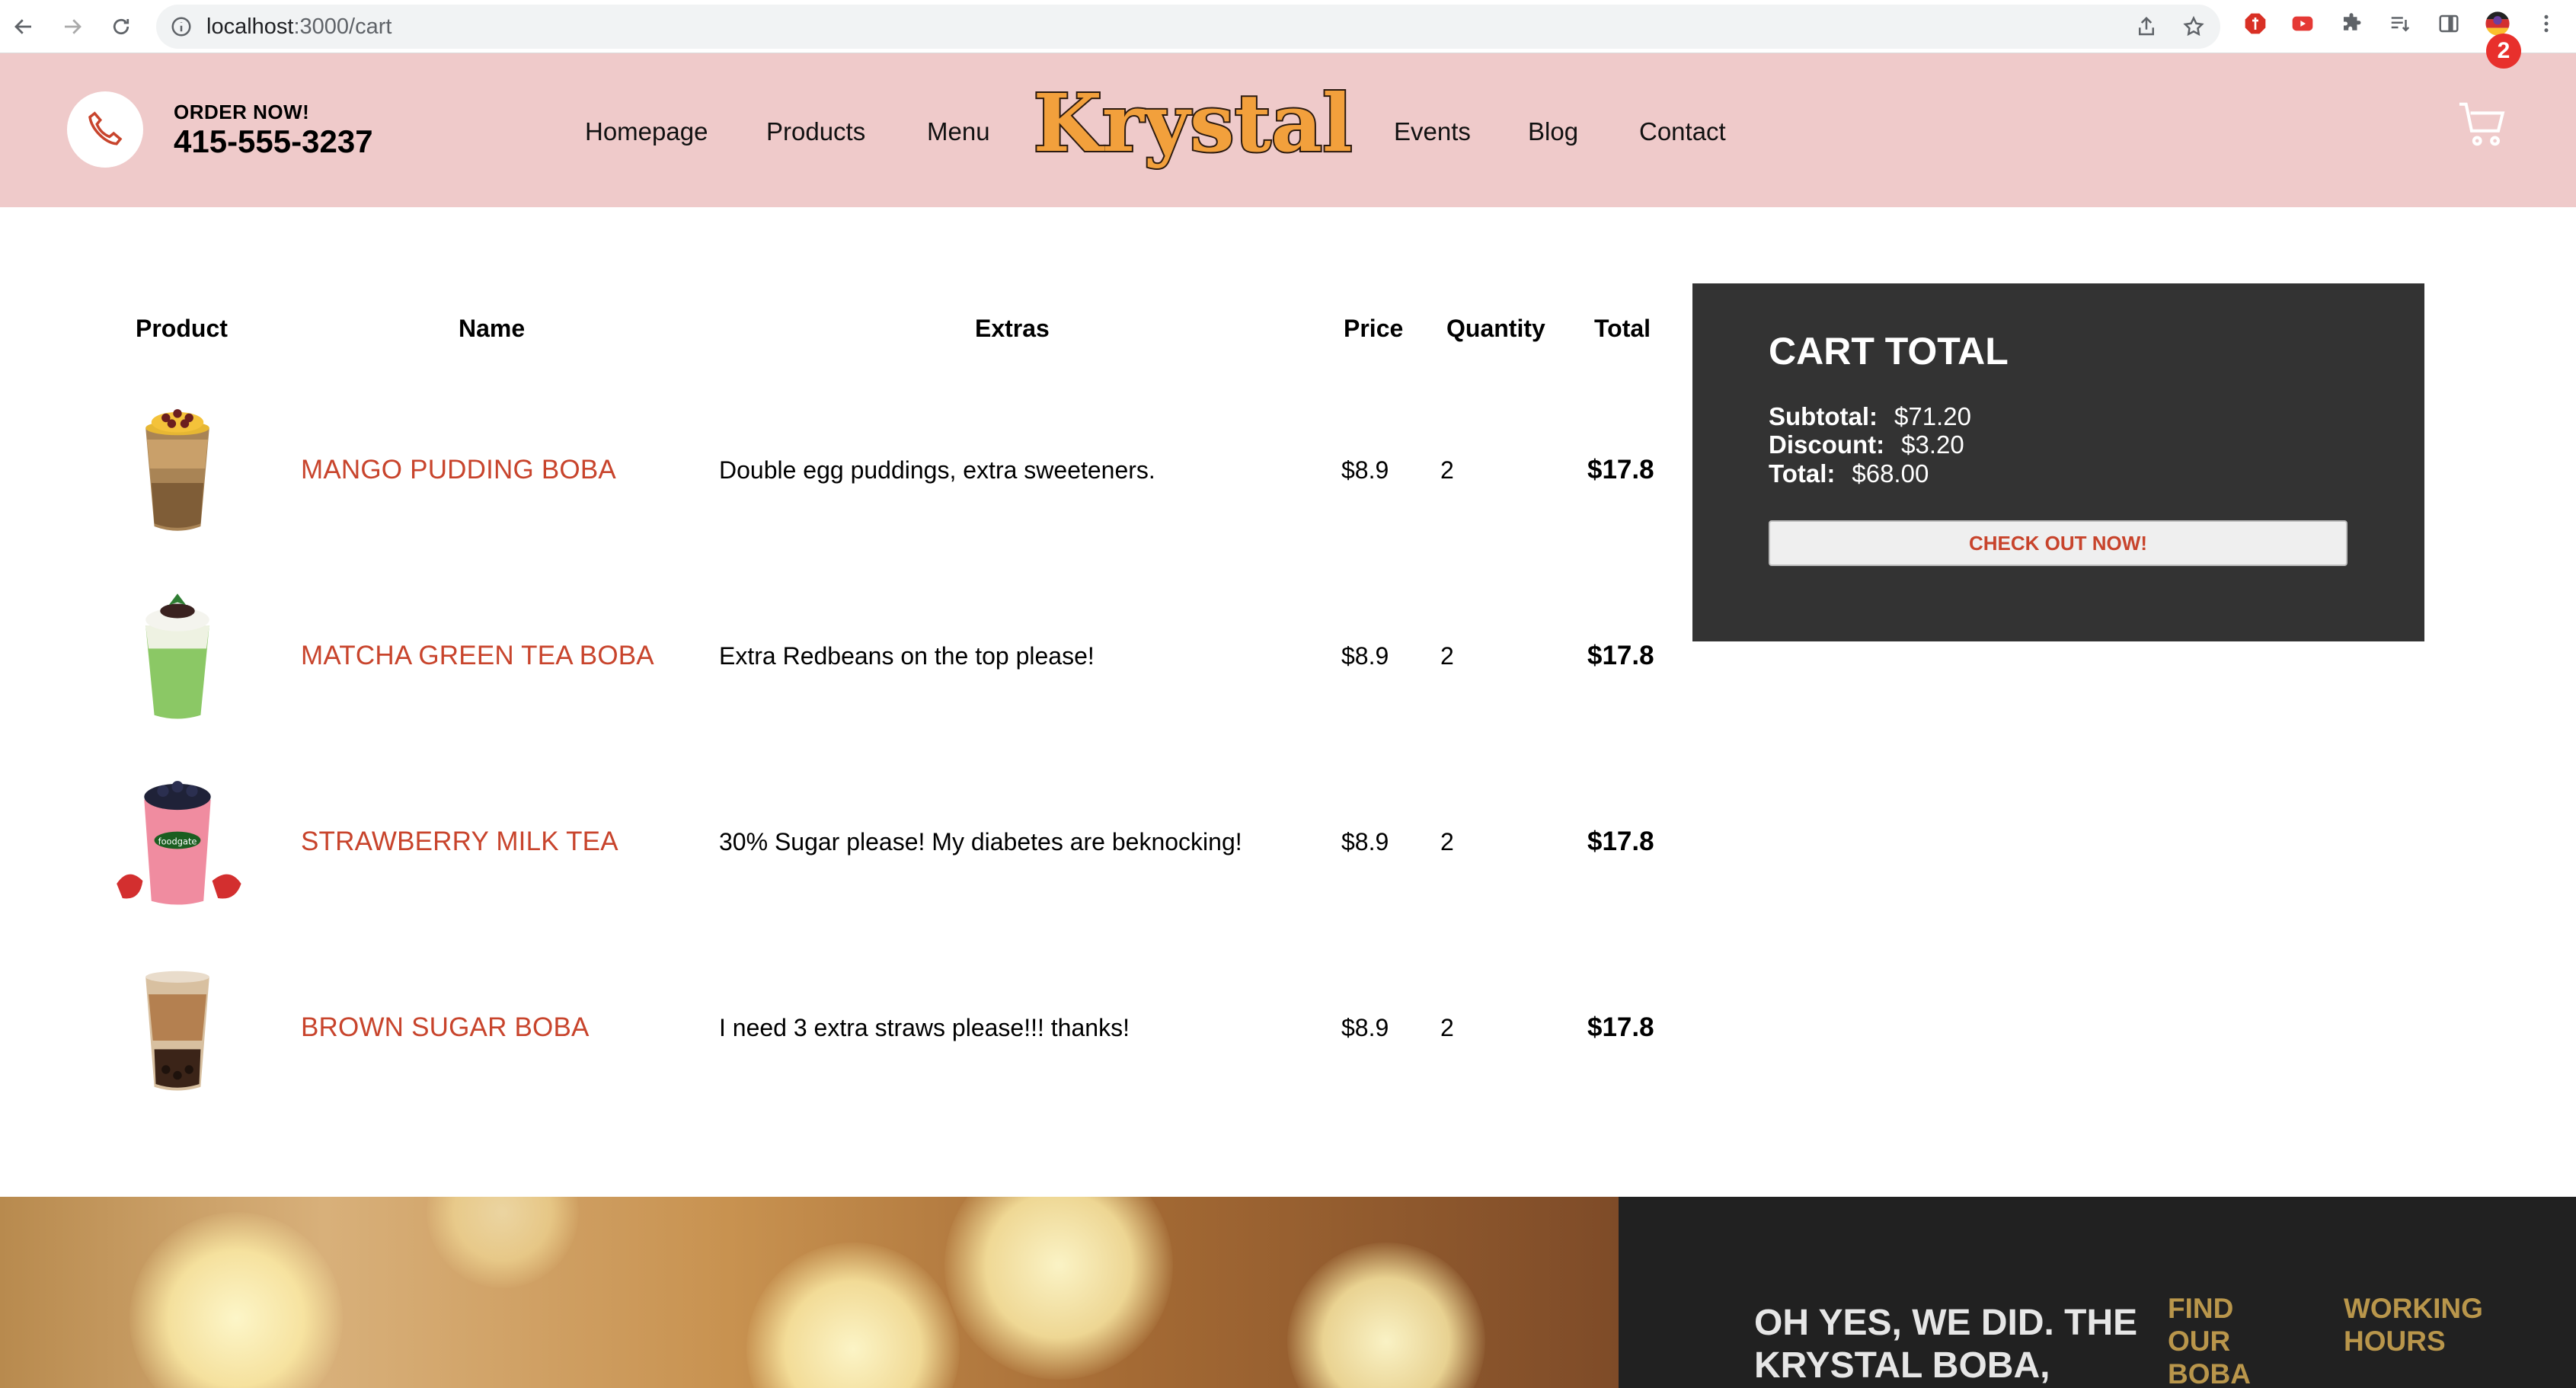  I want to click on checkout-button: CHECK OUT NOW!, so click(2058, 543).